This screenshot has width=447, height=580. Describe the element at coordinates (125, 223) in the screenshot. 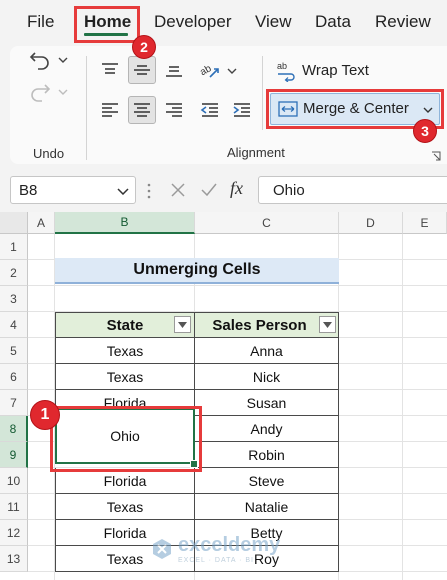

I see `column-header-b: B` at that location.